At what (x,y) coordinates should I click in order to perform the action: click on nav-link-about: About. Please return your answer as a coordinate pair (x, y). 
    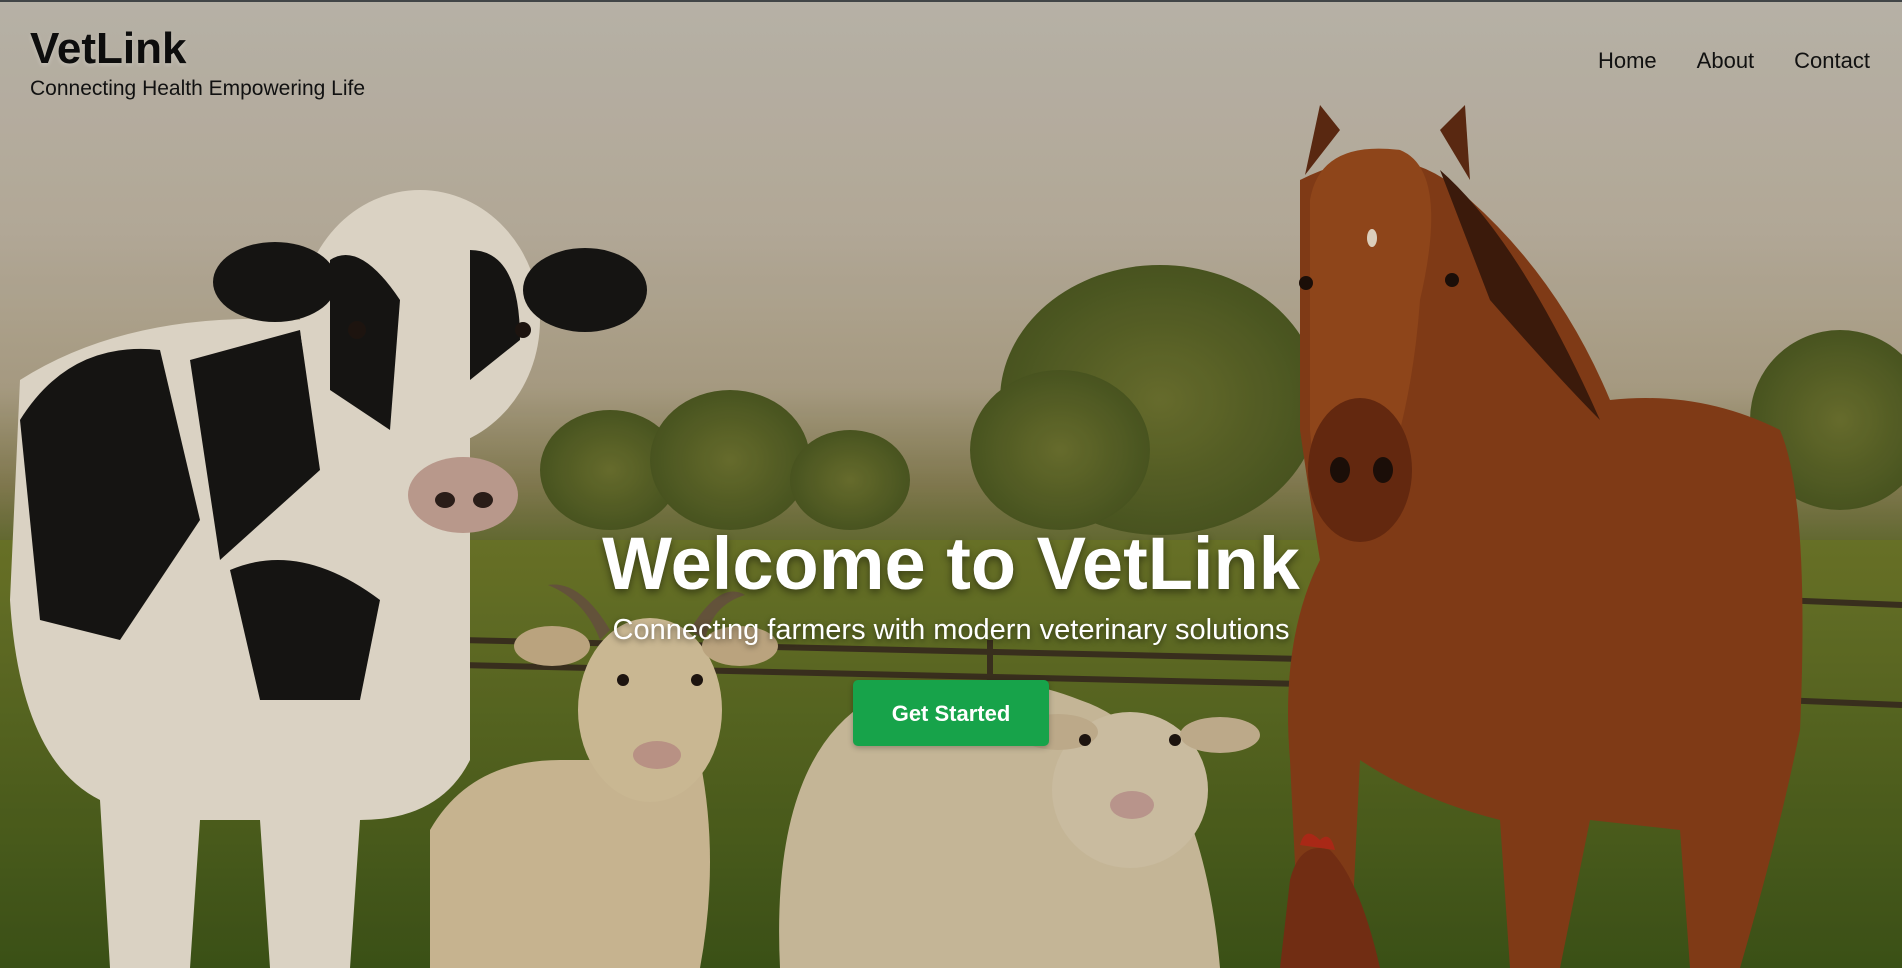
    Looking at the image, I should click on (1726, 61).